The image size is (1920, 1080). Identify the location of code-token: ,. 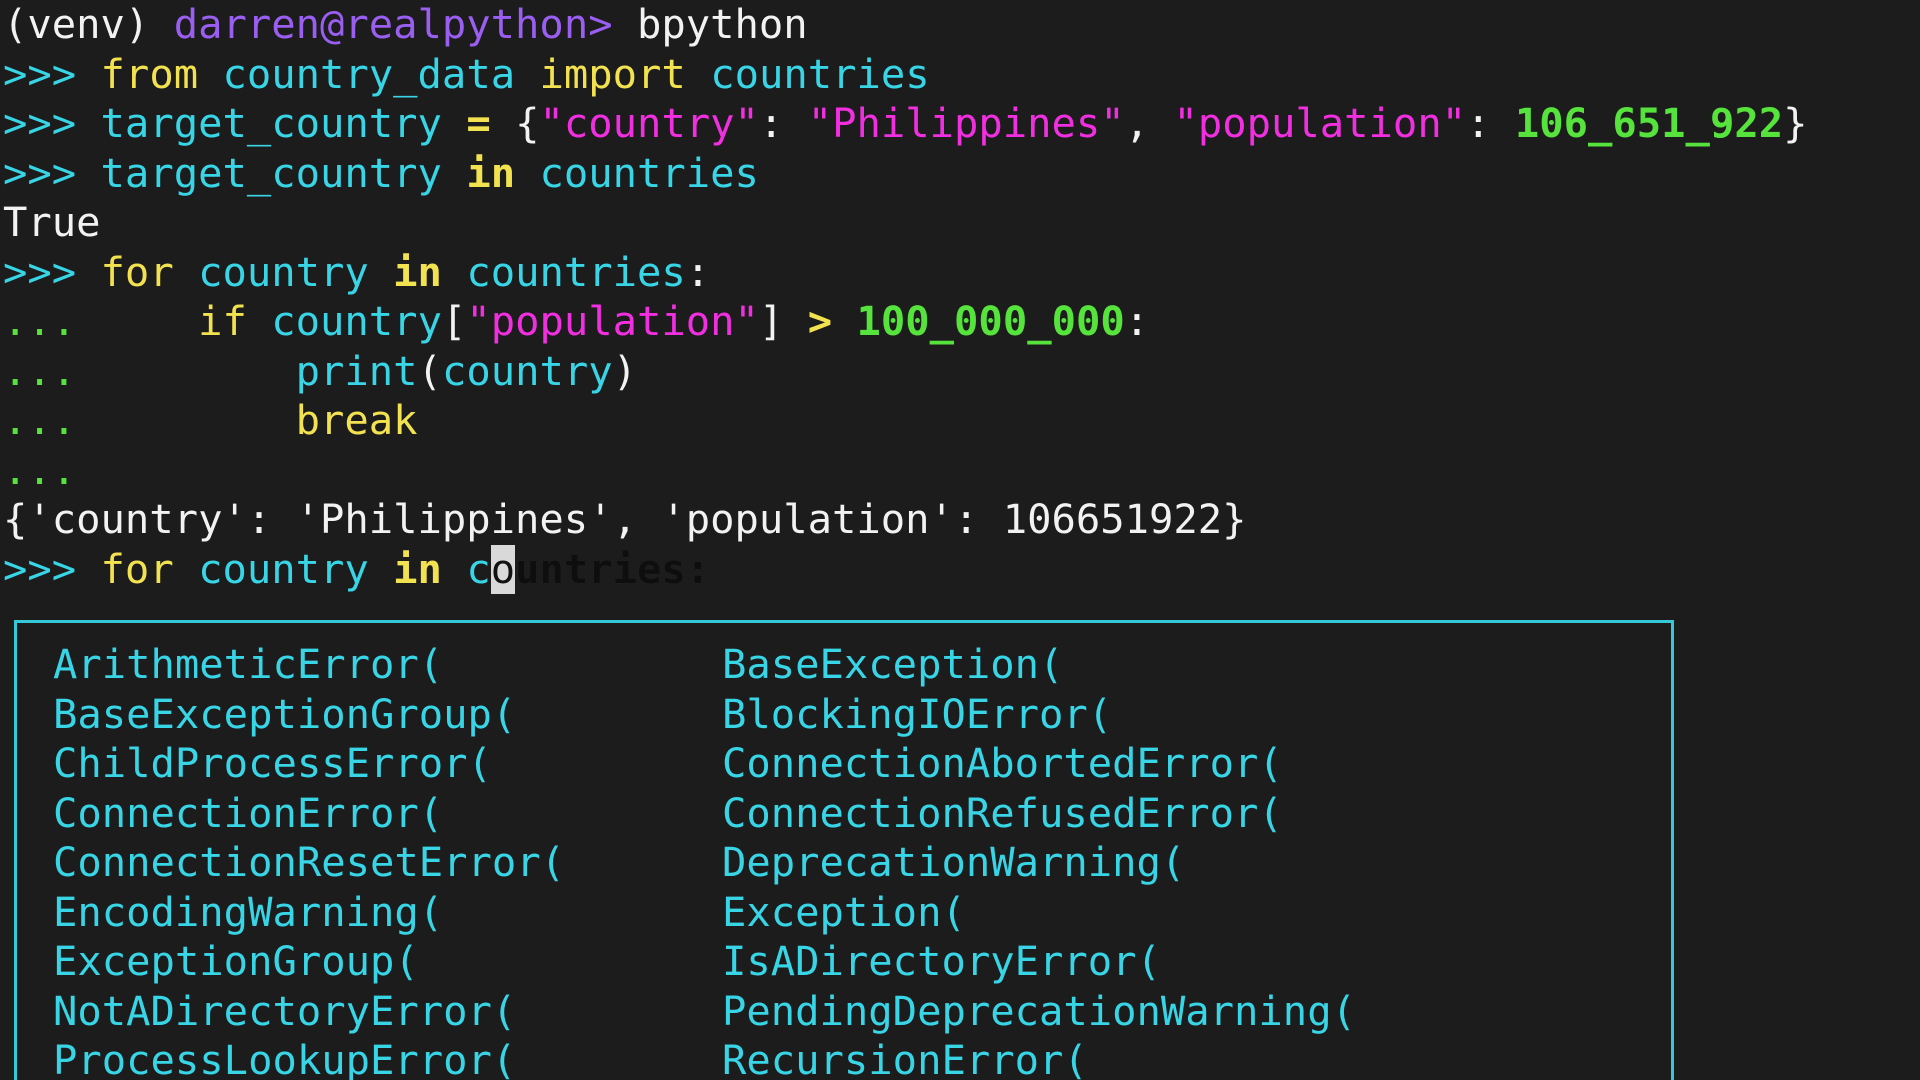
(1149, 123).